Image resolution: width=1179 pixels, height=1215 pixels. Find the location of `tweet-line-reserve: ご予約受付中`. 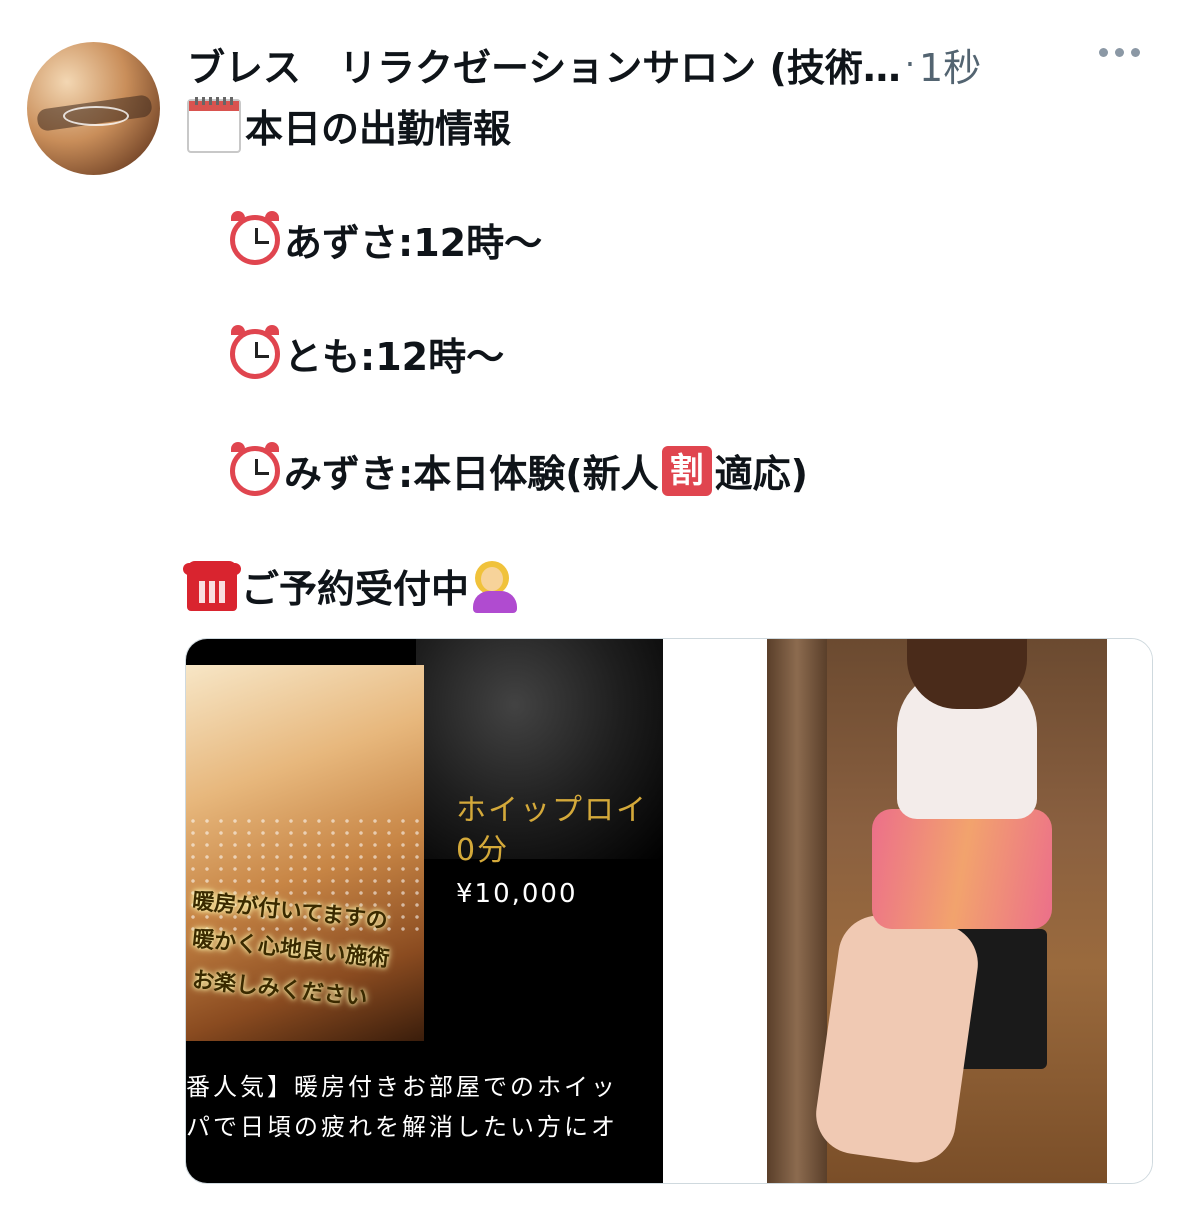

tweet-line-reserve: ご予約受付中 is located at coordinates (353, 585).